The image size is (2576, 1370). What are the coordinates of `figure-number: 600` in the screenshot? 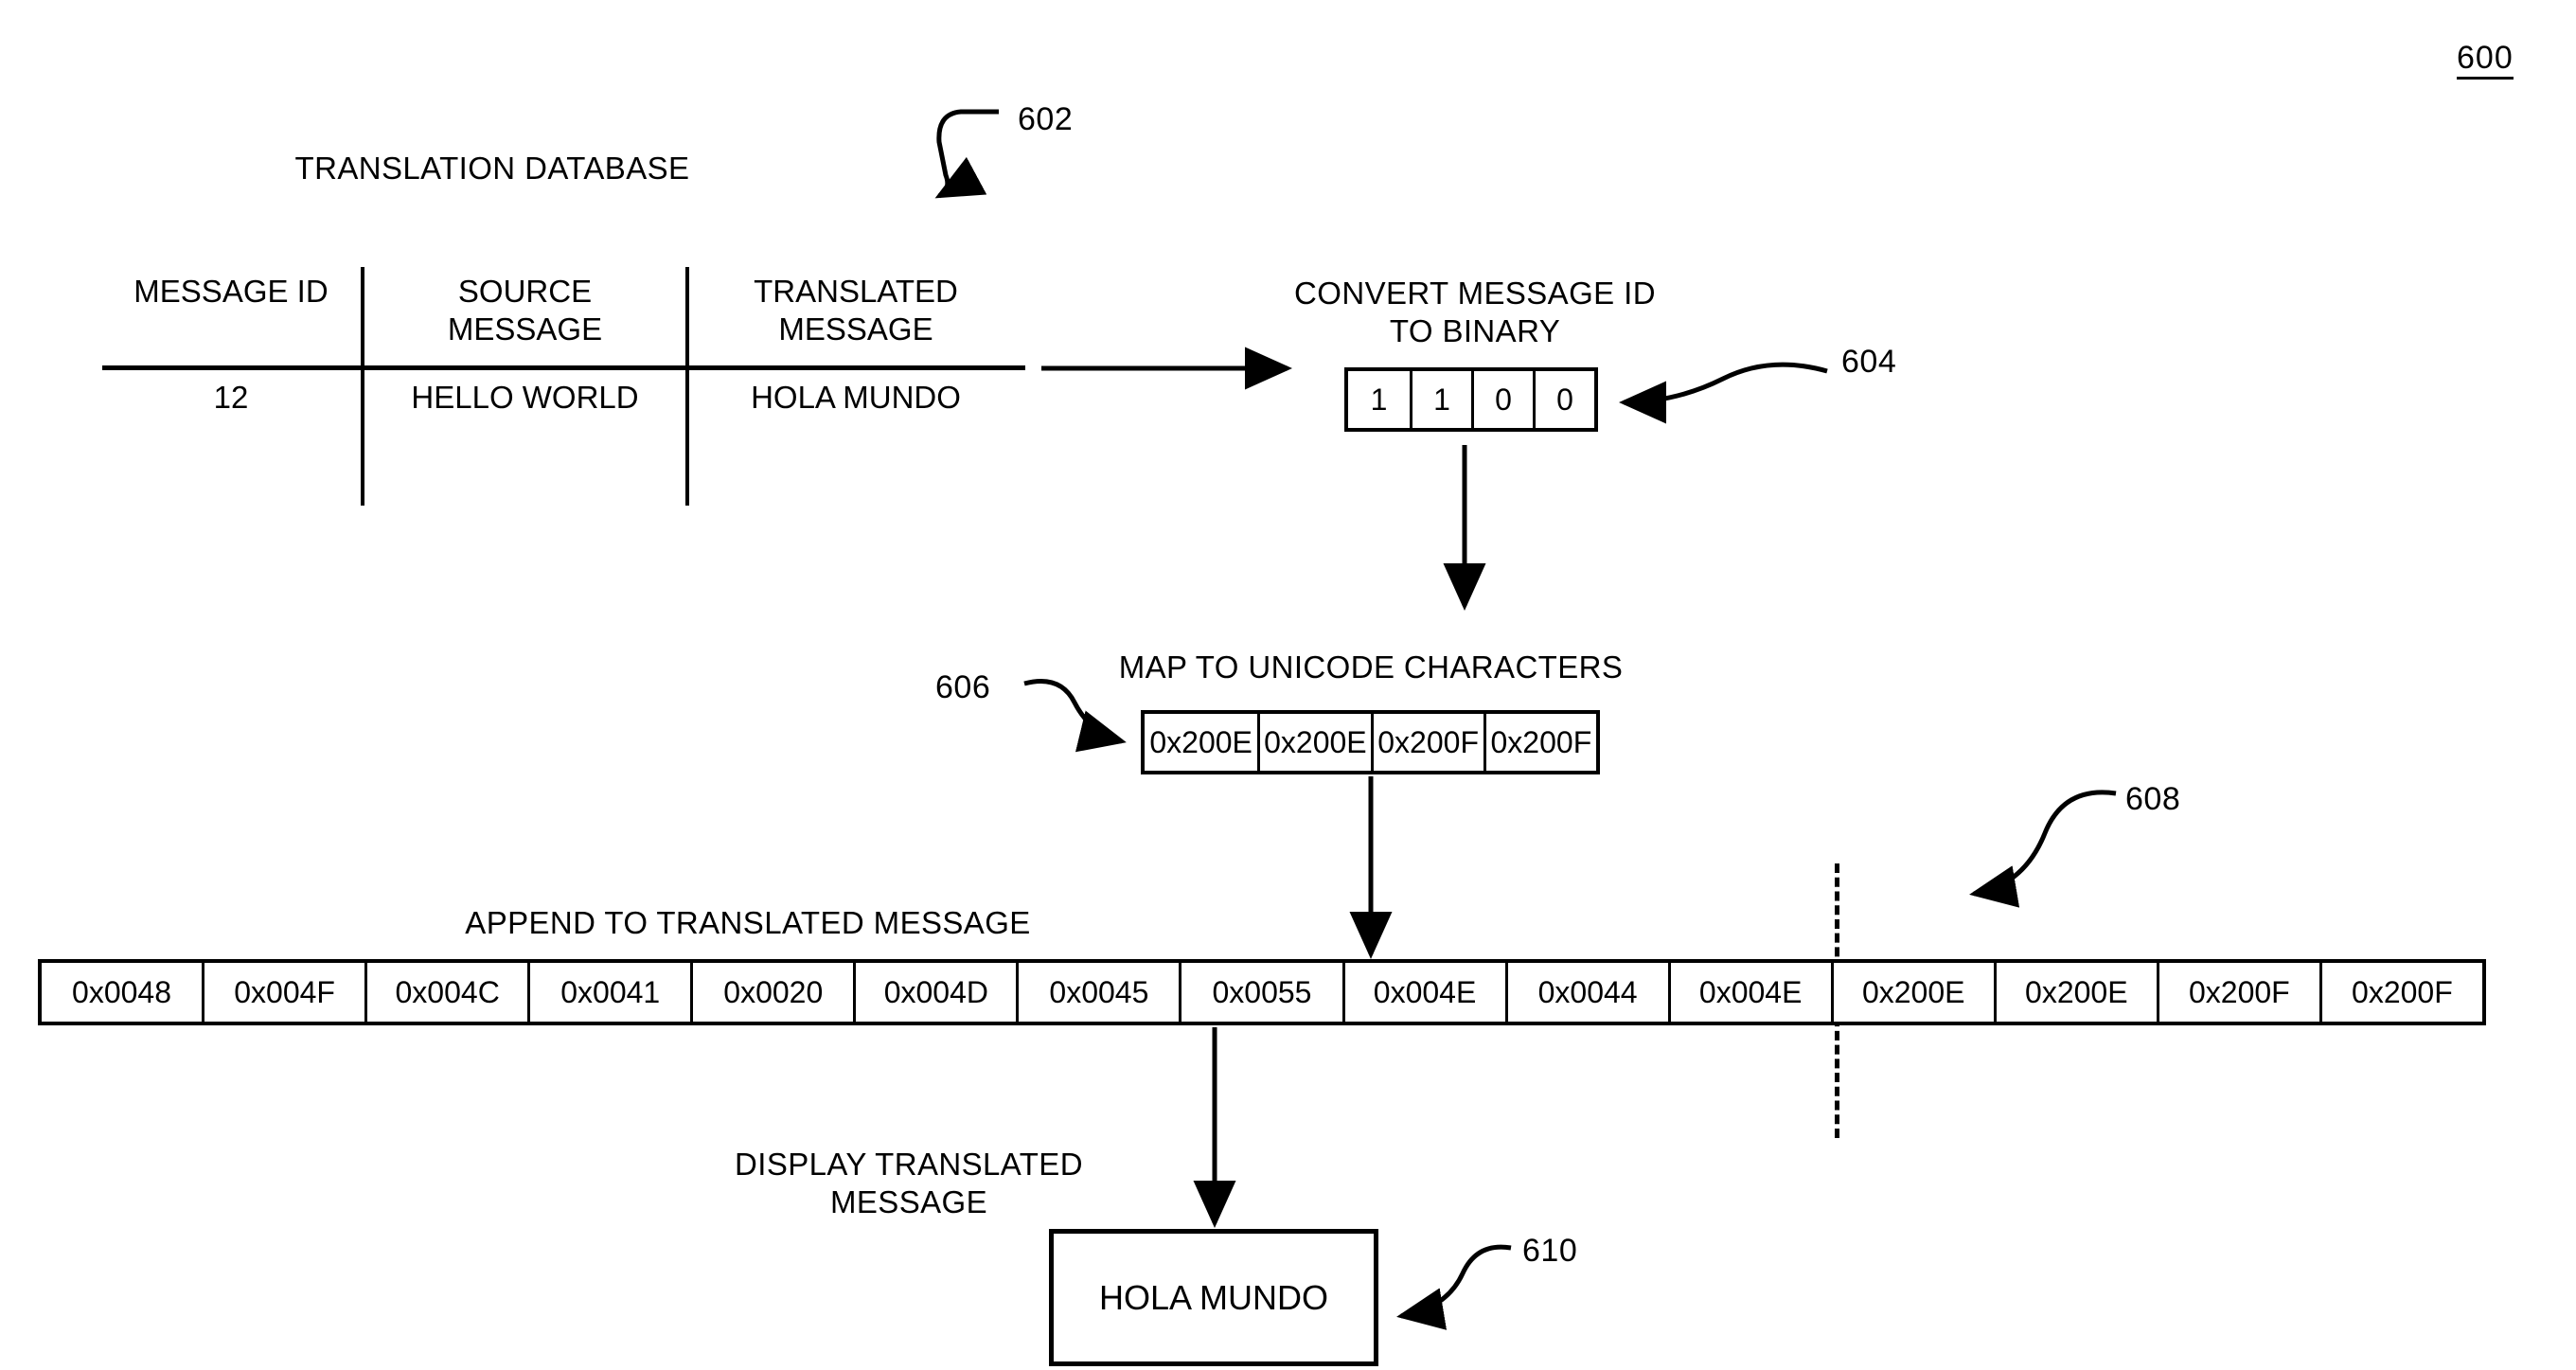 It's located at (2485, 60).